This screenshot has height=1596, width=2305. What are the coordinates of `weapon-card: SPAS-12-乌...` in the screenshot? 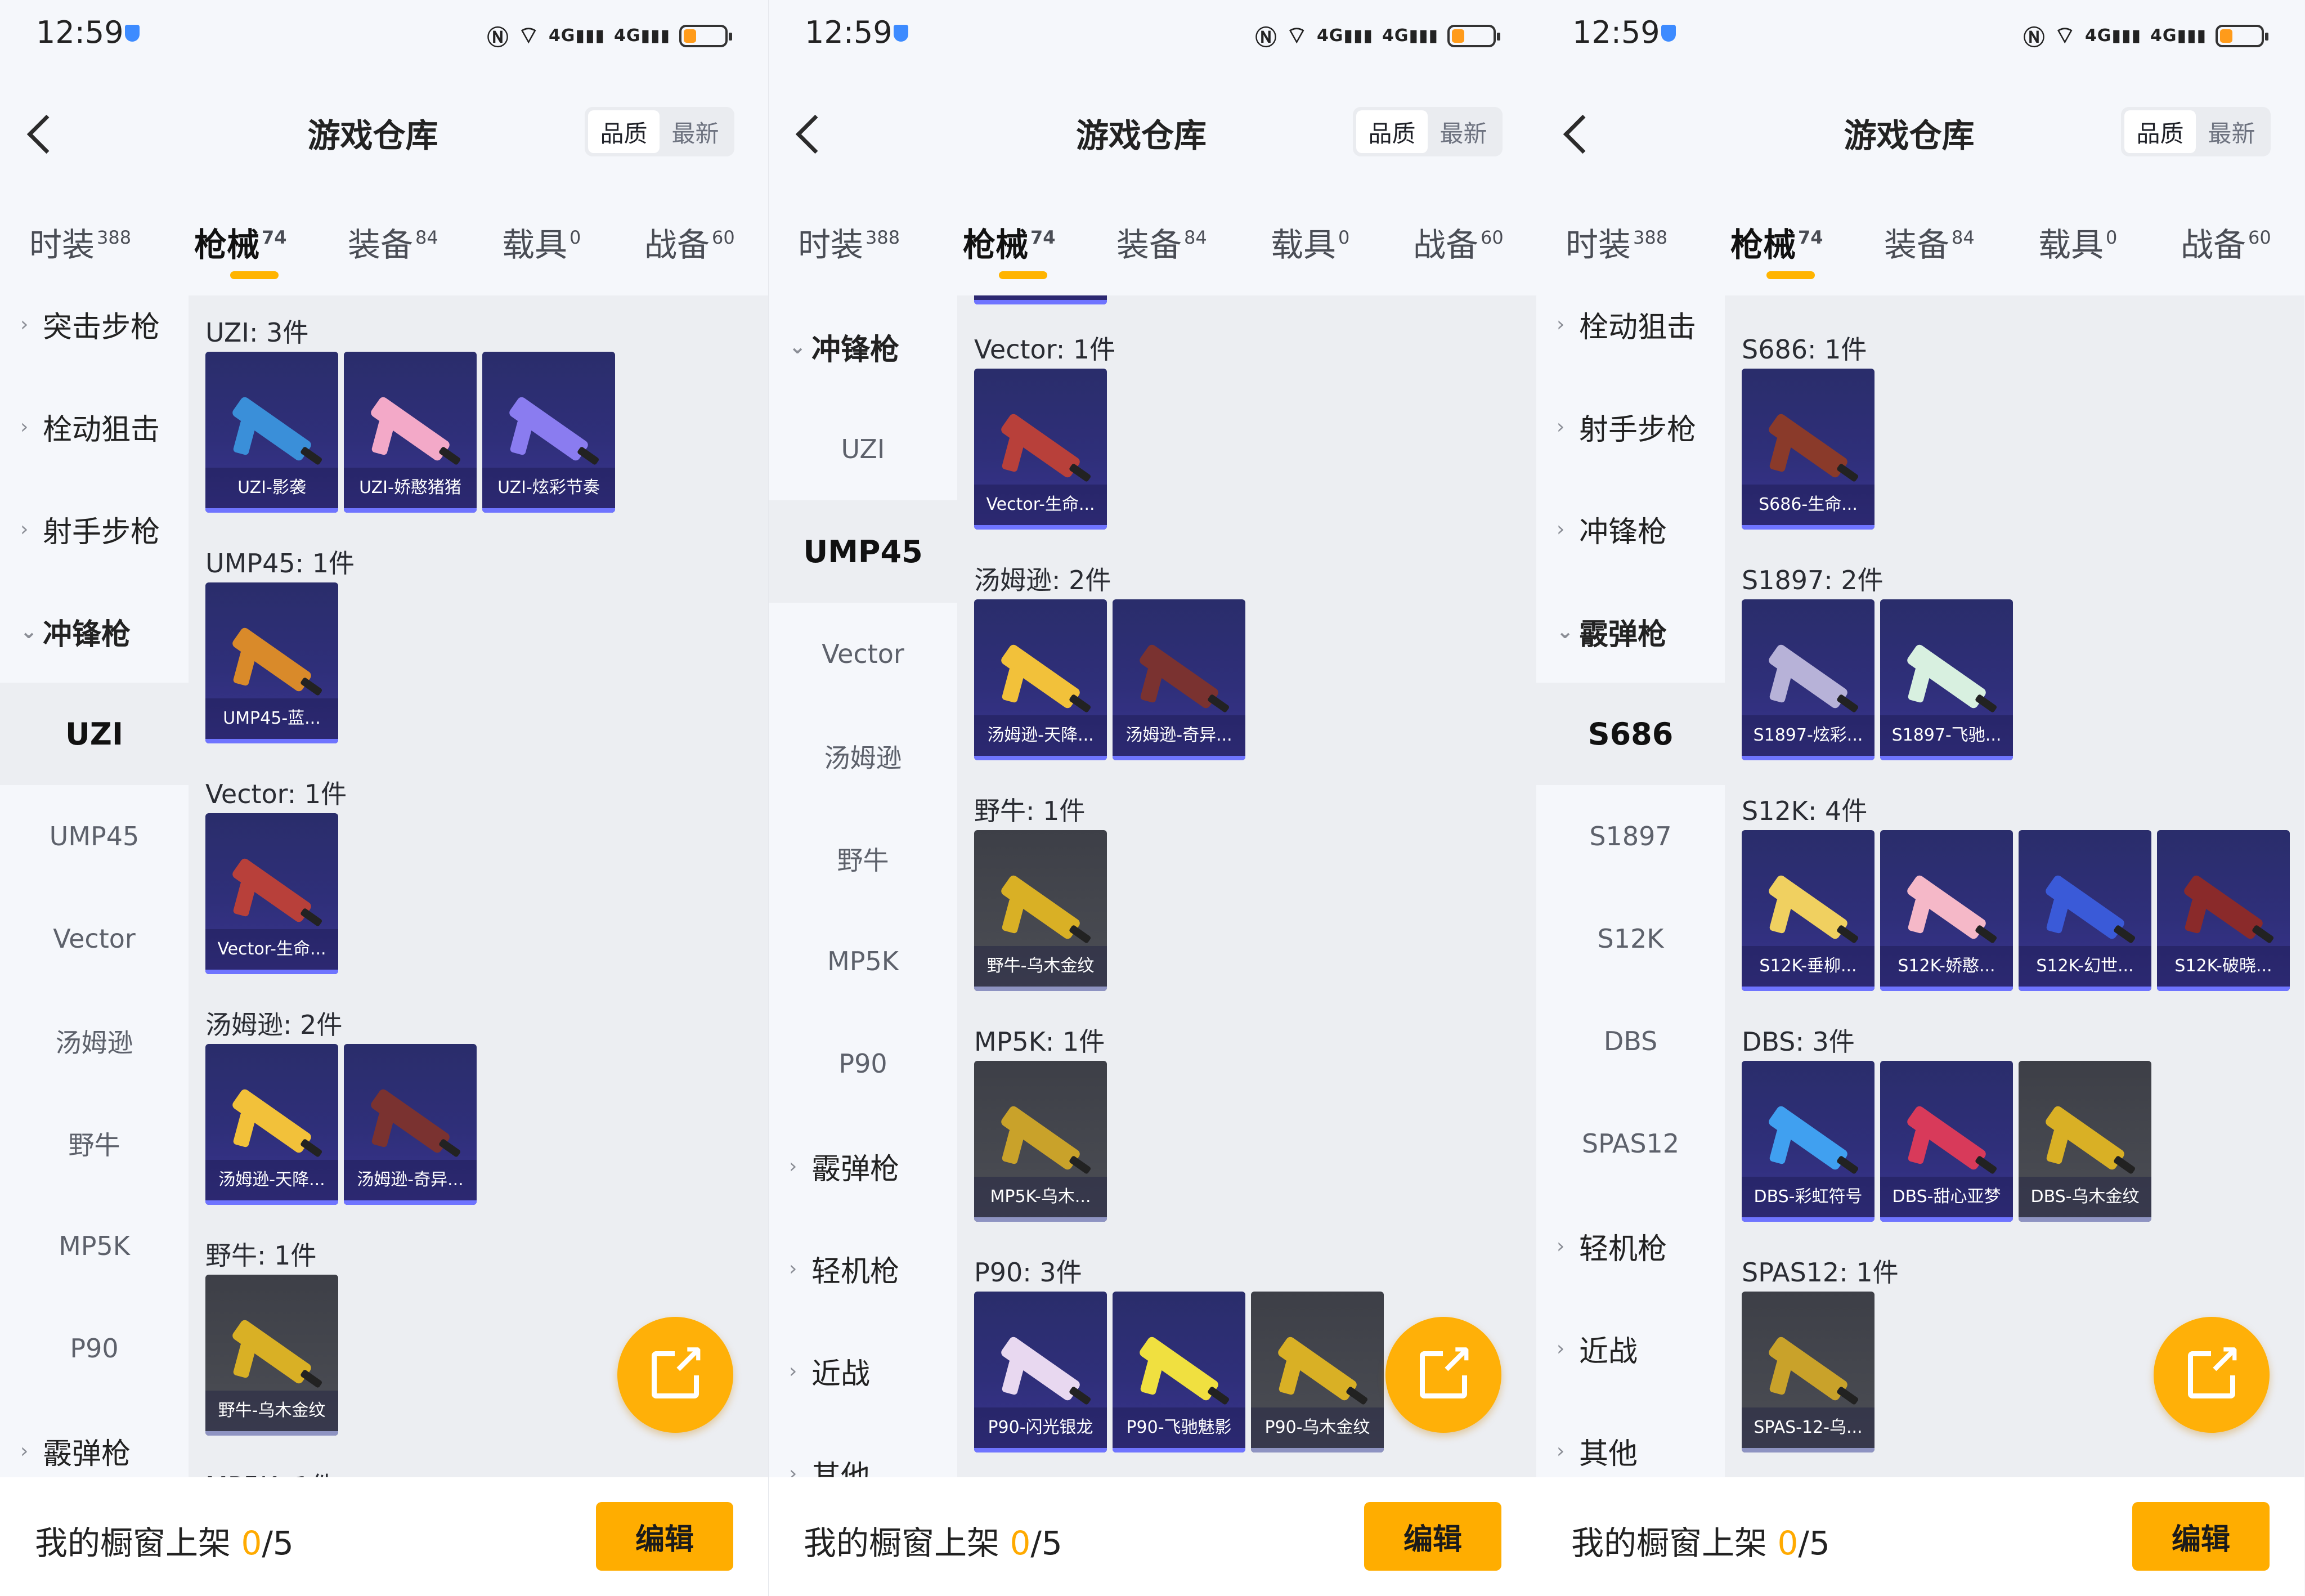 It's located at (1808, 1372).